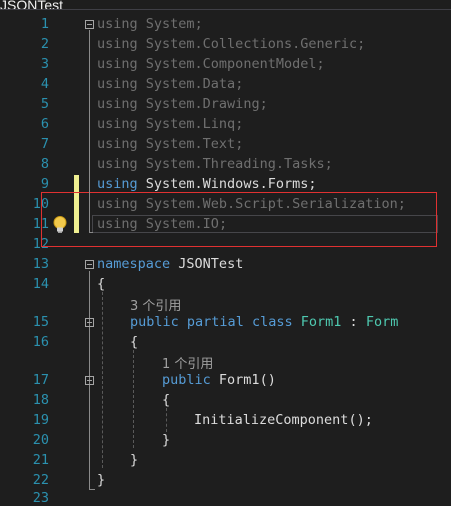 This screenshot has height=506, width=451. Describe the element at coordinates (166, 440) in the screenshot. I see `code-line-20: }` at that location.